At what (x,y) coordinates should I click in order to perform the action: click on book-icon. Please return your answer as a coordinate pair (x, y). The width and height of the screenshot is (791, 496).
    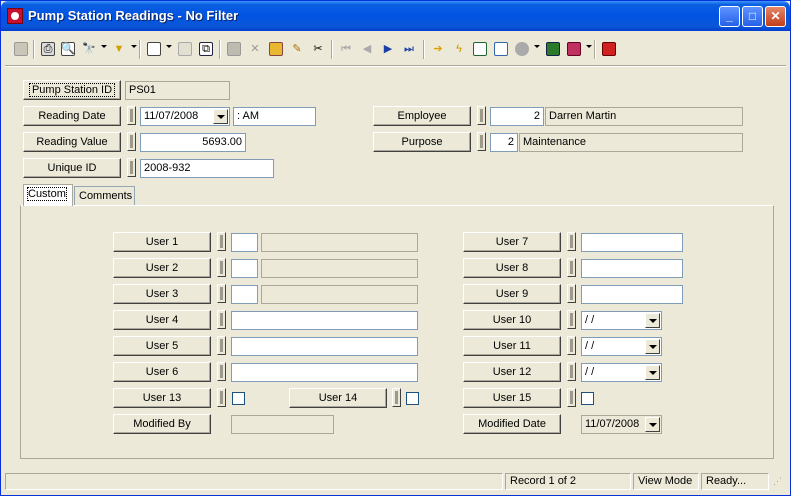
    Looking at the image, I should click on (574, 49).